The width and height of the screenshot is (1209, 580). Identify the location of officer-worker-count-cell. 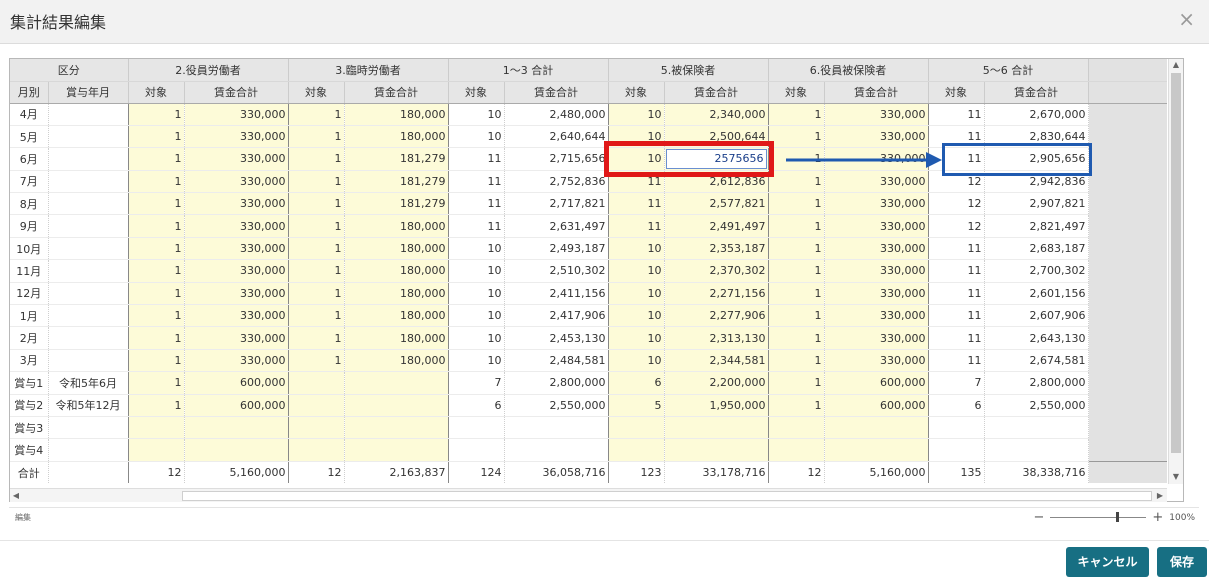
(156, 428).